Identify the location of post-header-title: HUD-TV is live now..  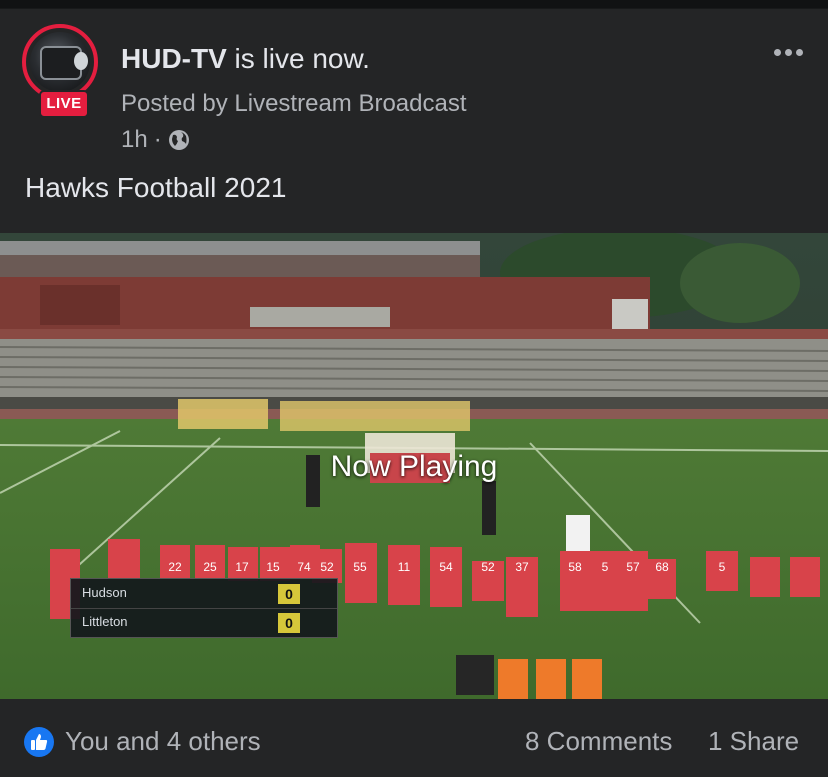
(245, 59).